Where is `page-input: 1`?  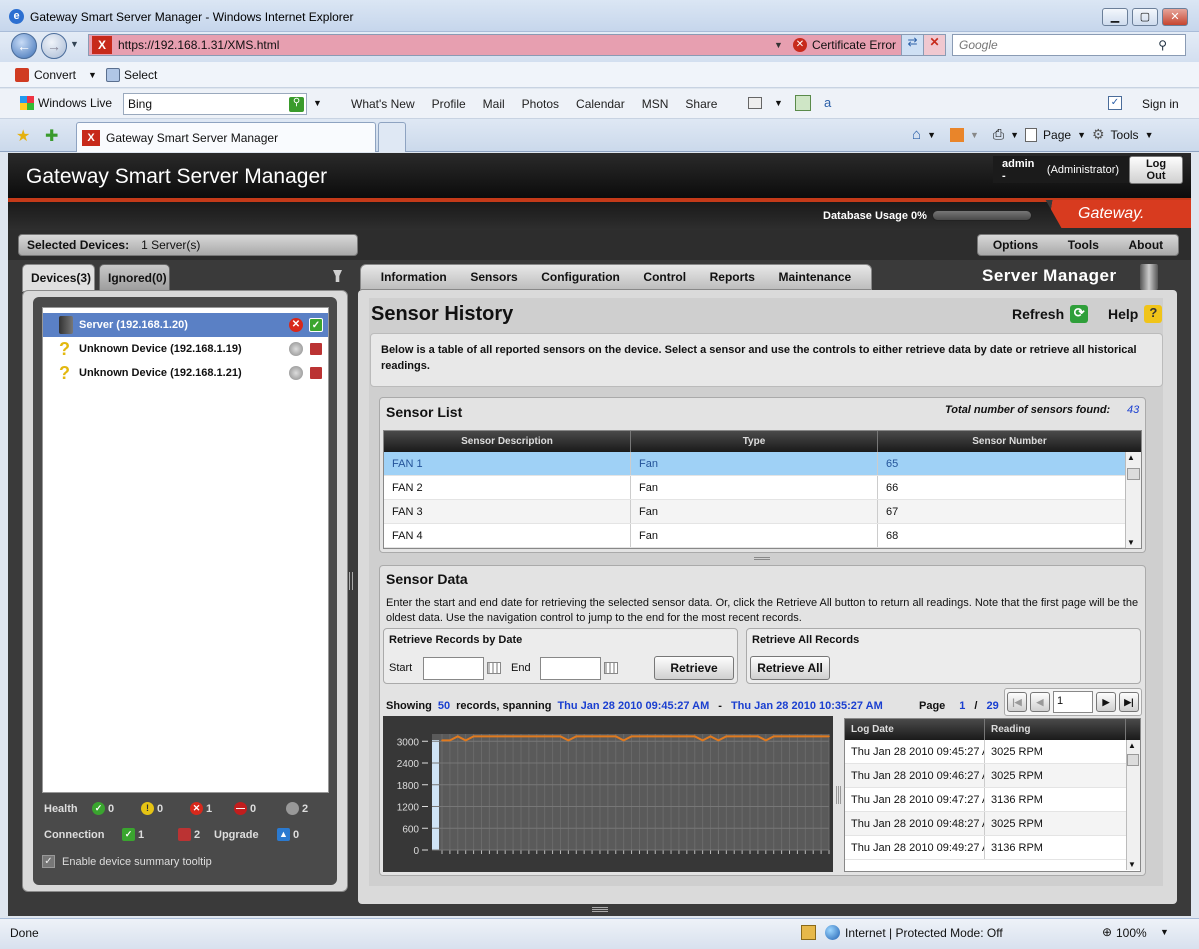
page-input: 1 is located at coordinates (1073, 702).